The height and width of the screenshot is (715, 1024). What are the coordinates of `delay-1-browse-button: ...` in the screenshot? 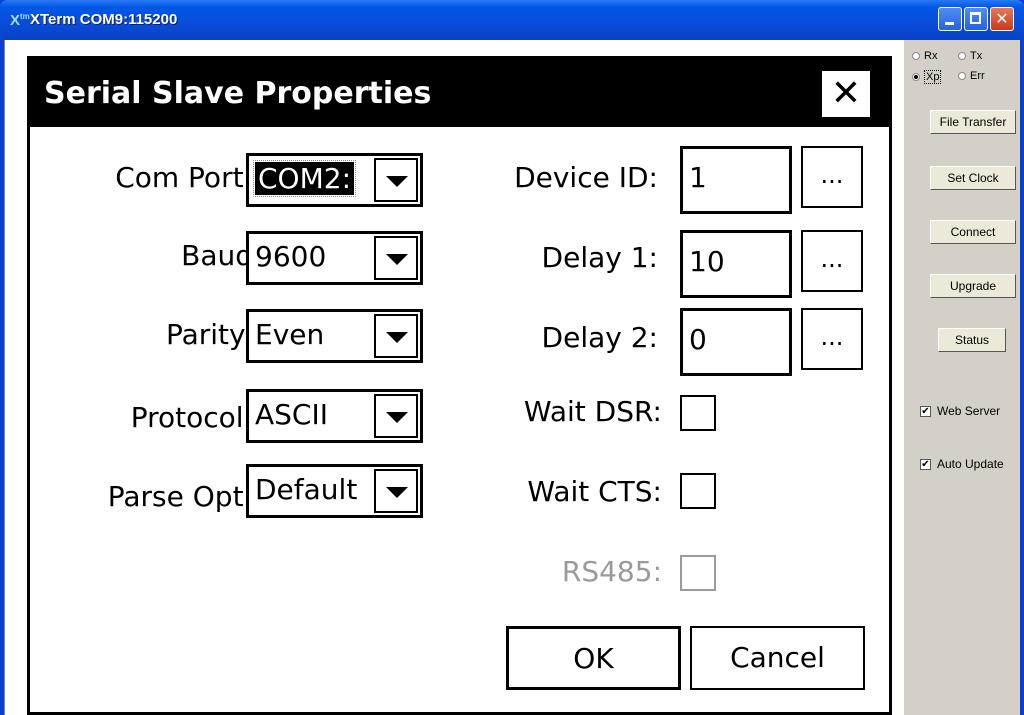 It's located at (832, 261).